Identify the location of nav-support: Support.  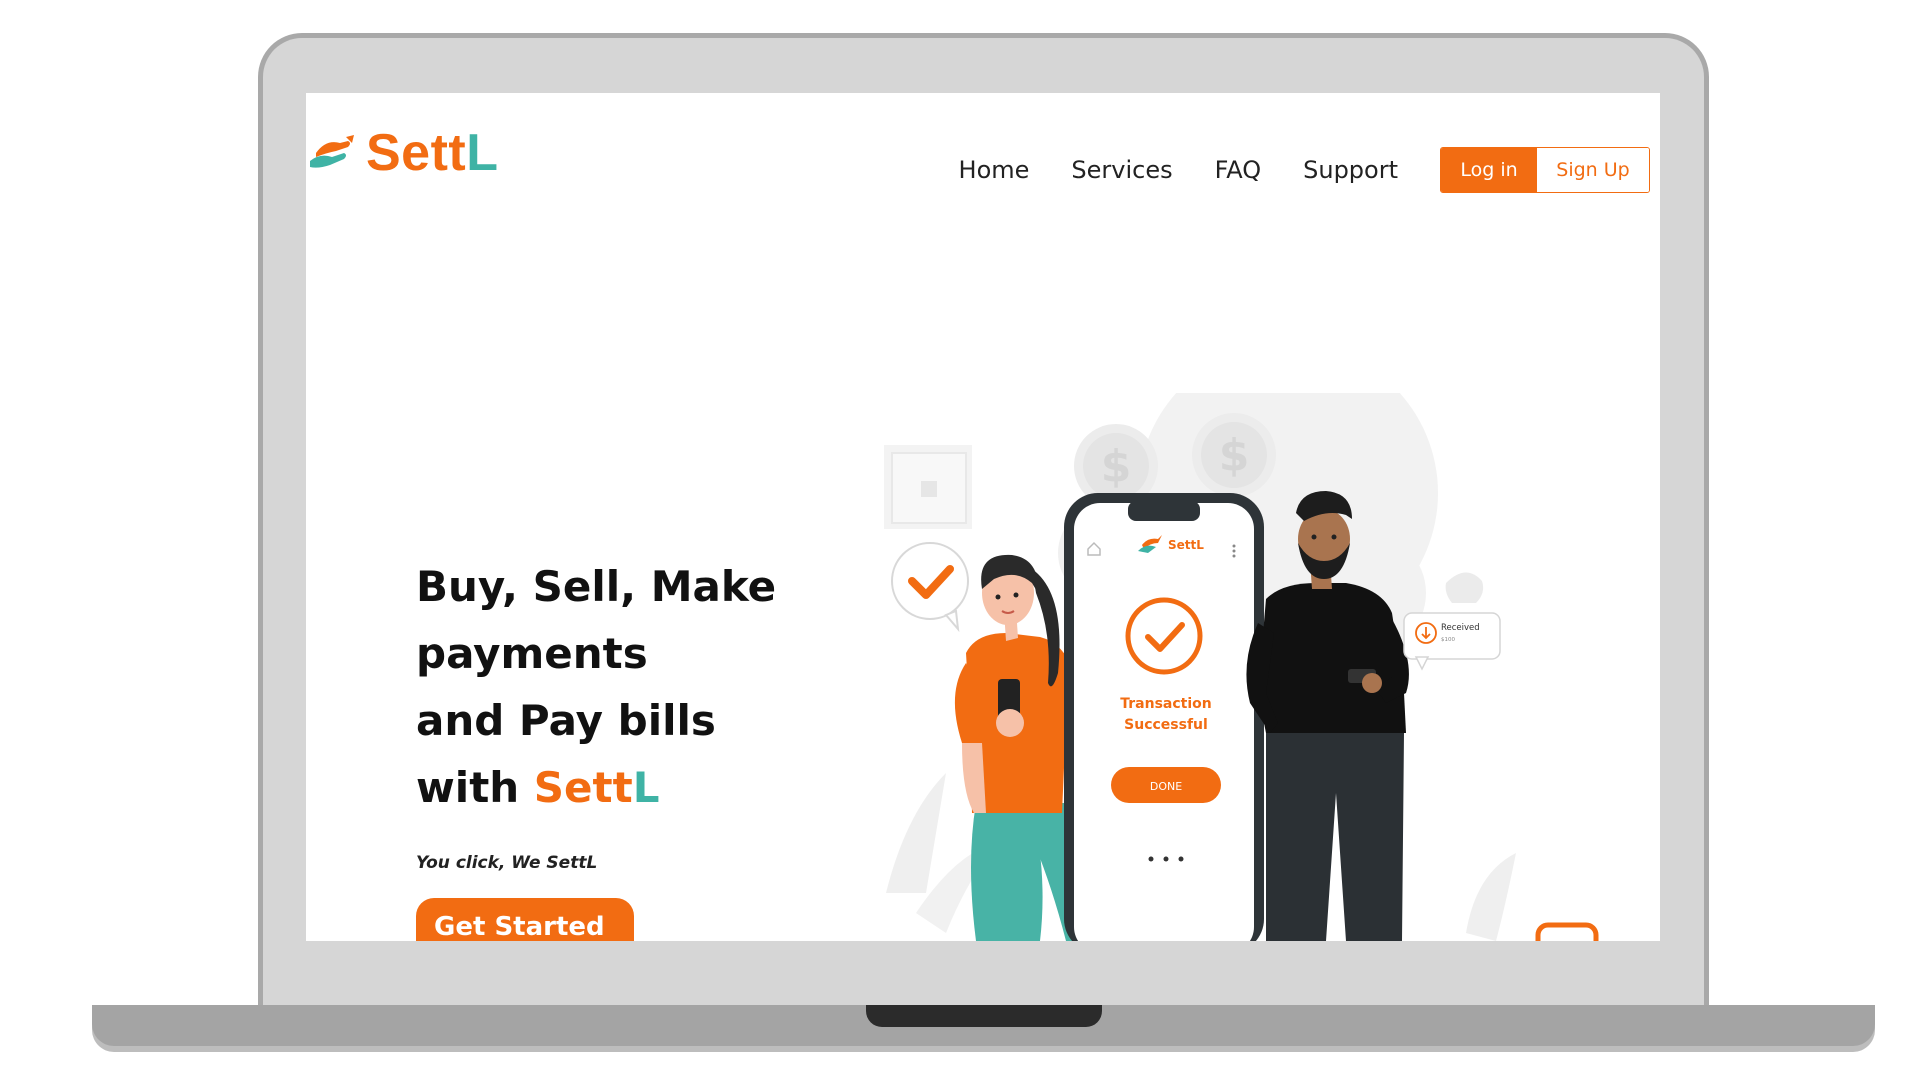
(1350, 170).